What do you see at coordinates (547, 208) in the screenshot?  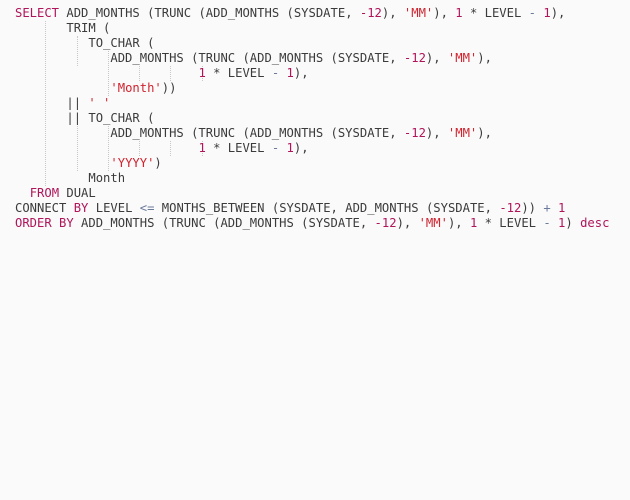 I see `operator: +` at bounding box center [547, 208].